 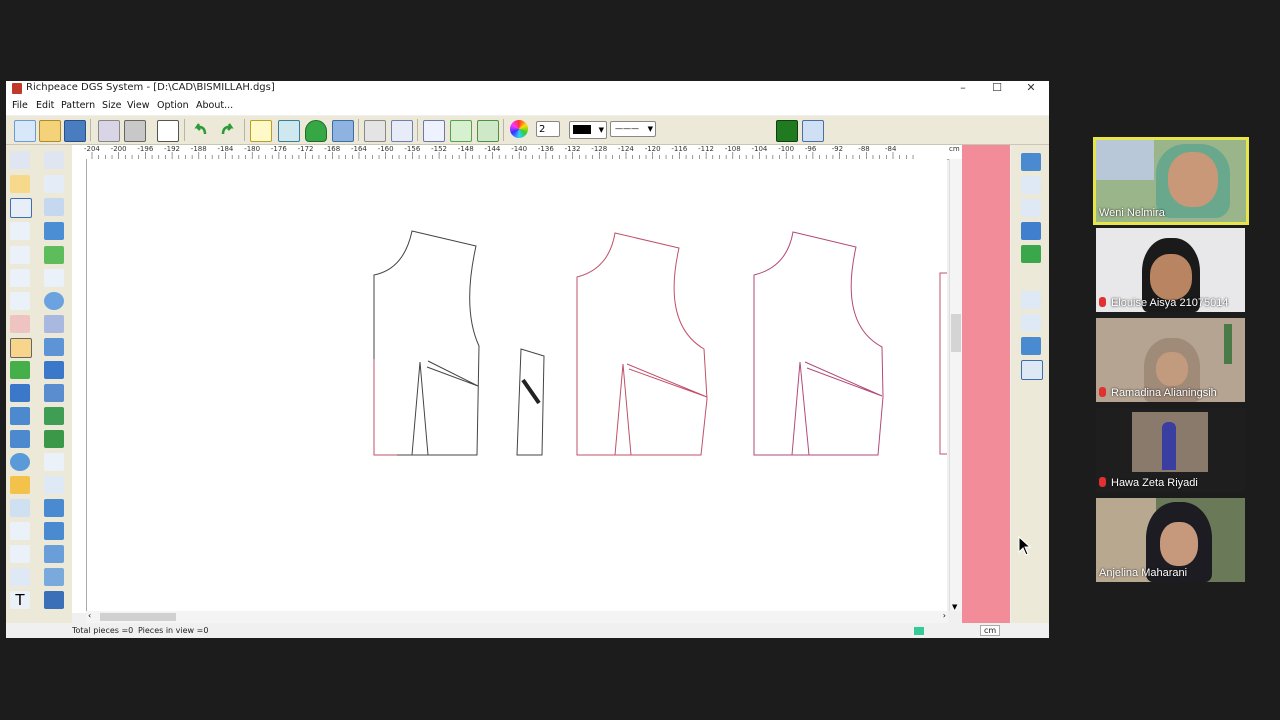 What do you see at coordinates (54, 393) in the screenshot?
I see `mirror-icon` at bounding box center [54, 393].